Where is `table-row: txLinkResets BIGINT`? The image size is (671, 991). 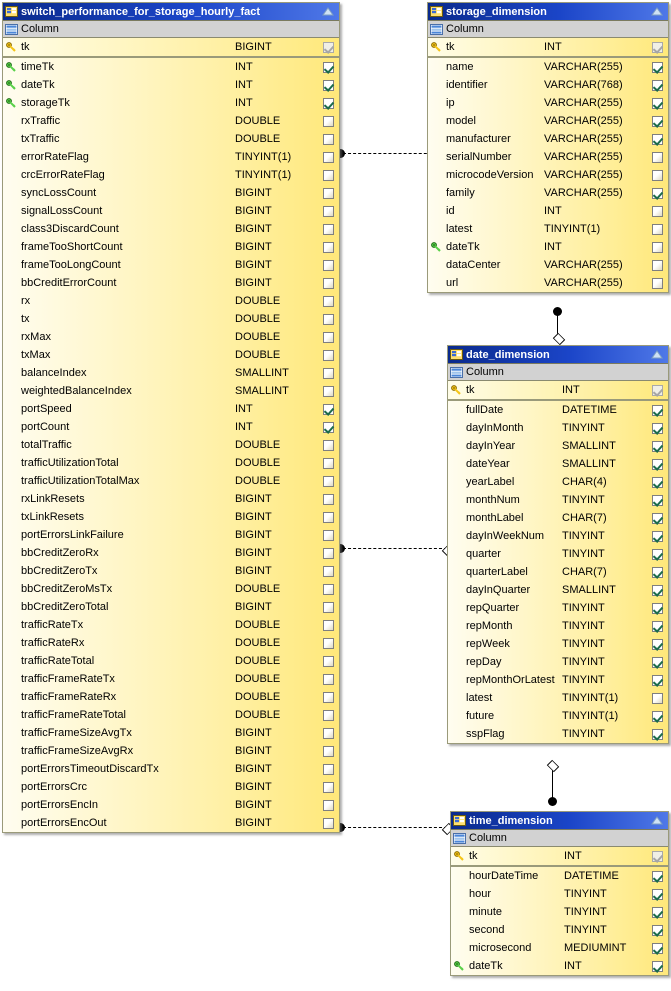
table-row: txLinkResets BIGINT is located at coordinates (171, 517).